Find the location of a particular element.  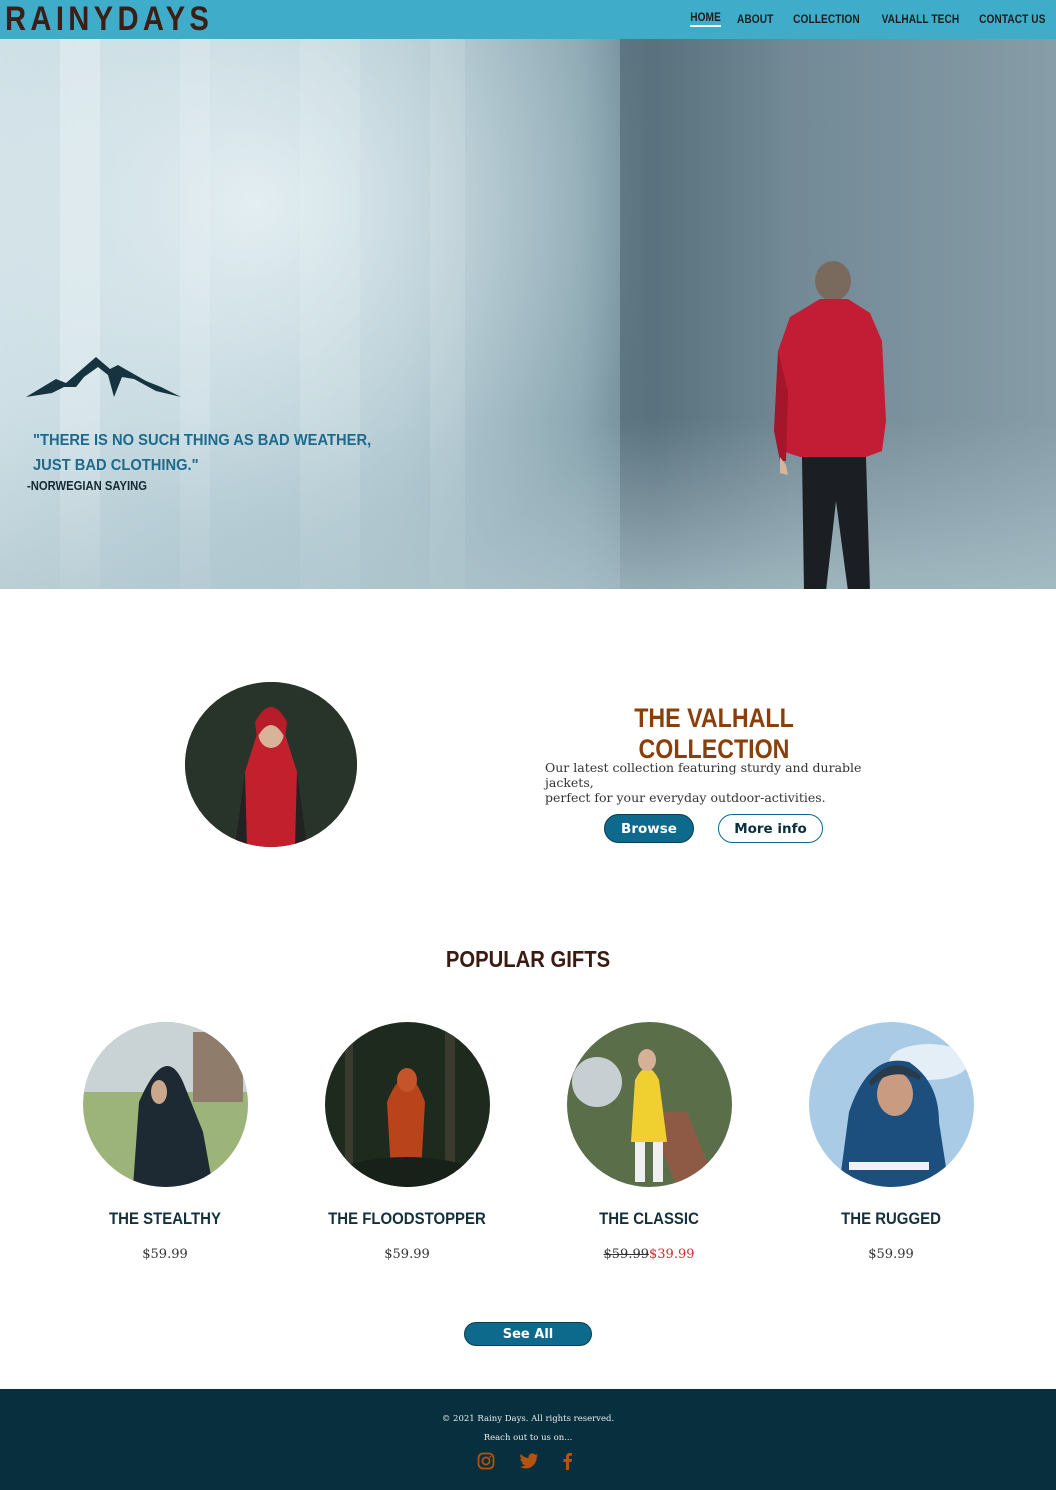

product-image-stealthy is located at coordinates (165, 1104).